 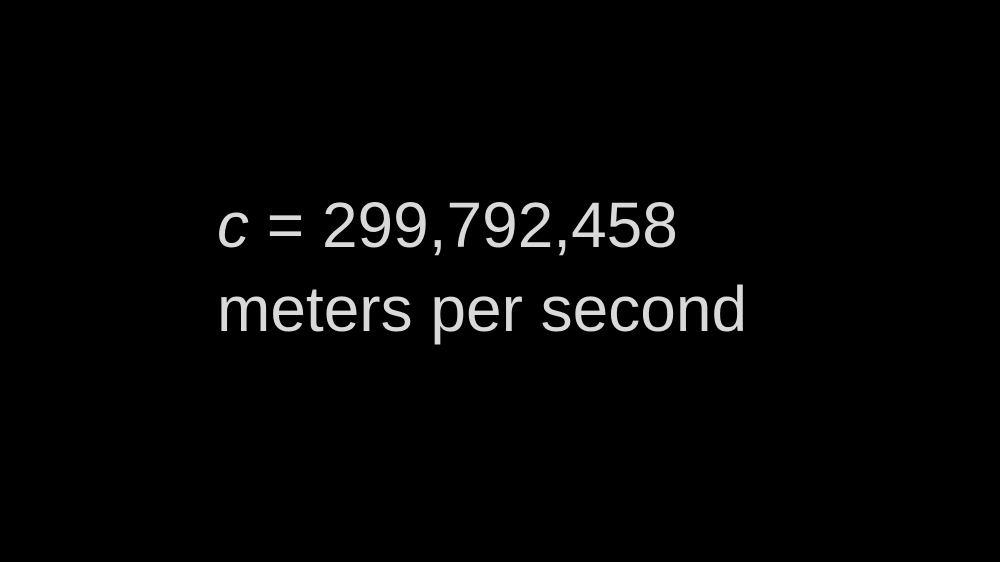 What do you see at coordinates (482, 309) in the screenshot?
I see `unit-line: meters per second` at bounding box center [482, 309].